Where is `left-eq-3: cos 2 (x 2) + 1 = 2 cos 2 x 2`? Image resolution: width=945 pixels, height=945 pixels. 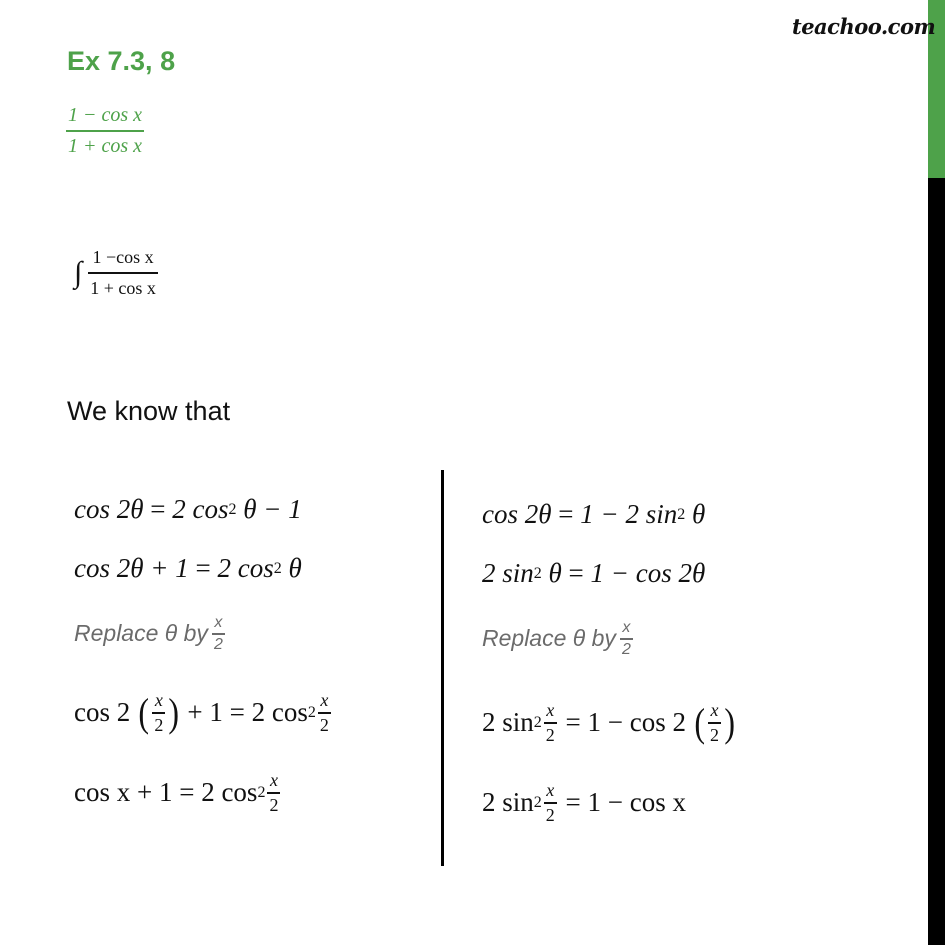 left-eq-3: cos 2 (x 2) + 1 = 2 cos 2 x 2 is located at coordinates (202, 712).